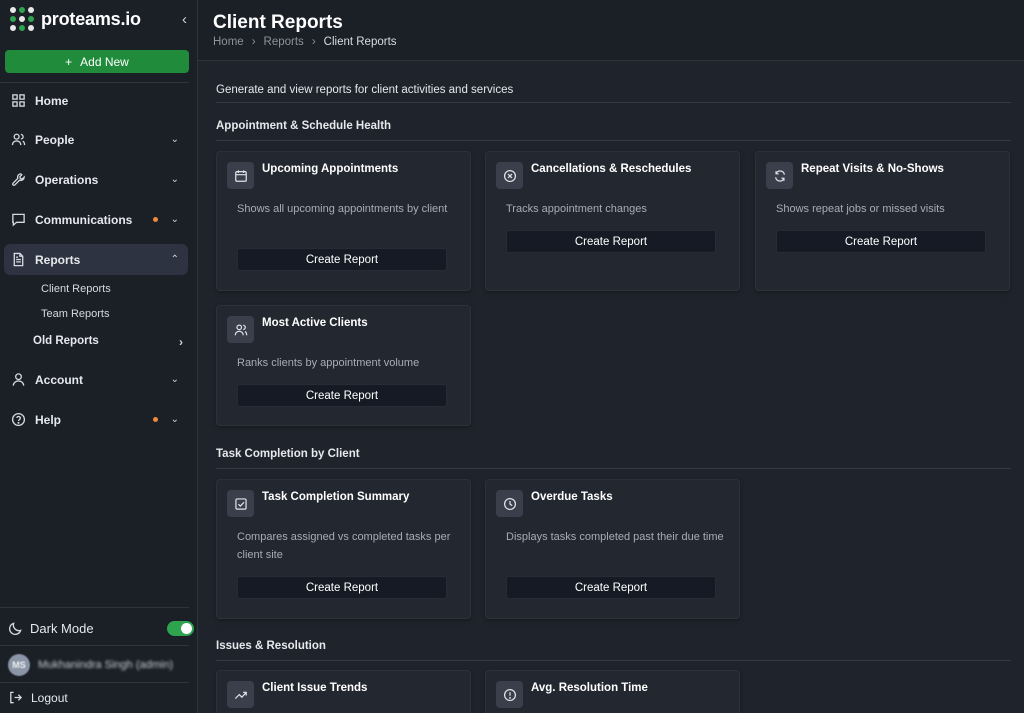  What do you see at coordinates (18, 180) in the screenshot?
I see `wrench-icon` at bounding box center [18, 180].